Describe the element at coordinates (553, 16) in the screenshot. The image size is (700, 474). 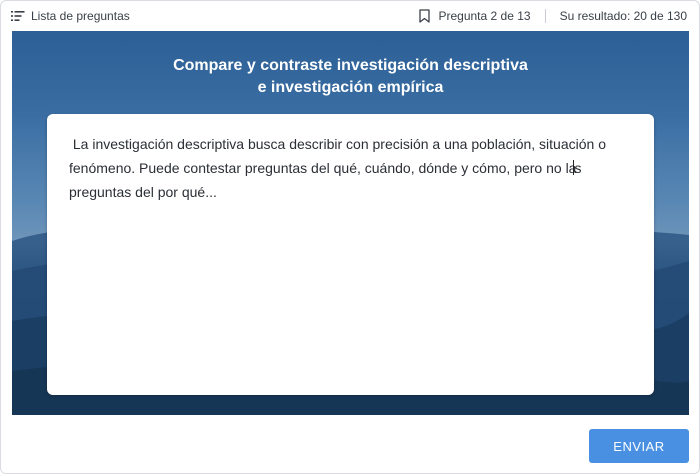
I see `progress-area: Pregunta 2 de 13 Su resultado: 20 de 130` at that location.